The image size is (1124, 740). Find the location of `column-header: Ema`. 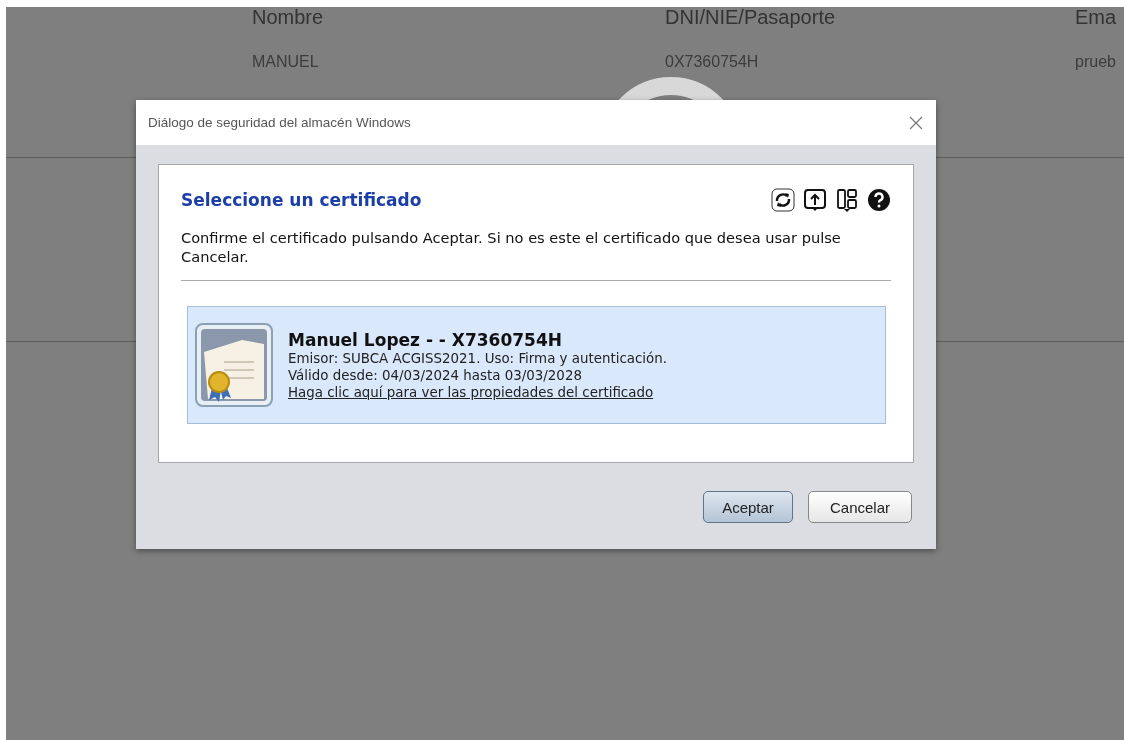

column-header: Ema is located at coordinates (1096, 18).